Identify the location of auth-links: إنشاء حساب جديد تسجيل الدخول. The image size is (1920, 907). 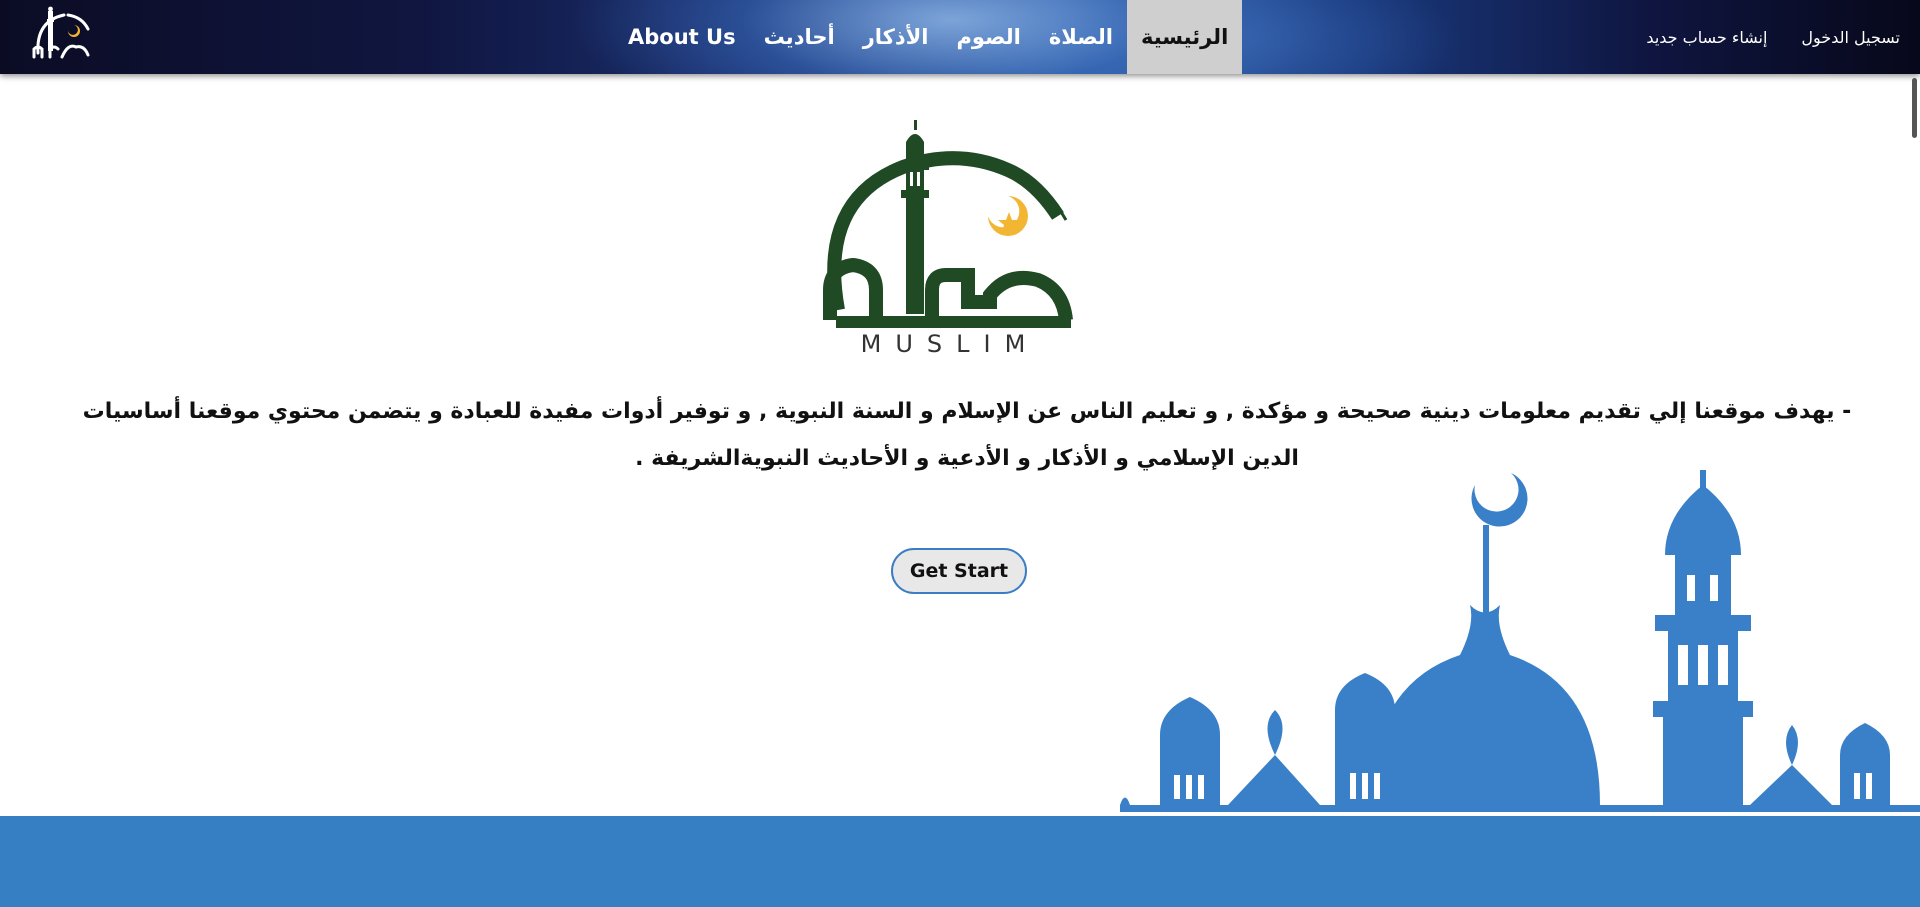
(1756, 37).